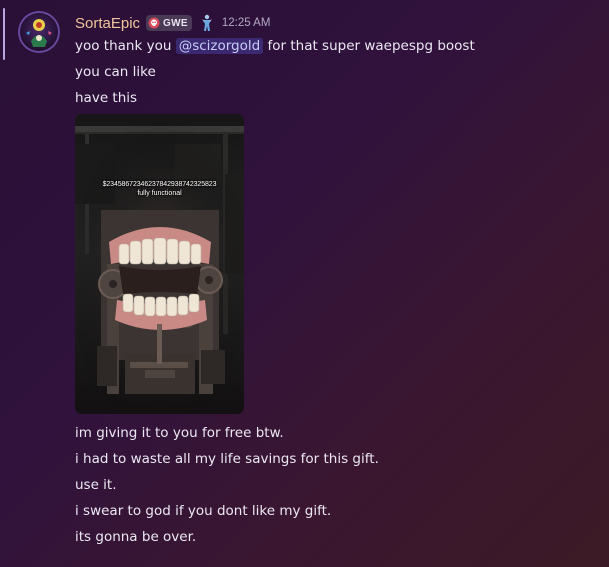 Image resolution: width=609 pixels, height=567 pixels. What do you see at coordinates (107, 23) in the screenshot?
I see `author-username: SortaEpic` at bounding box center [107, 23].